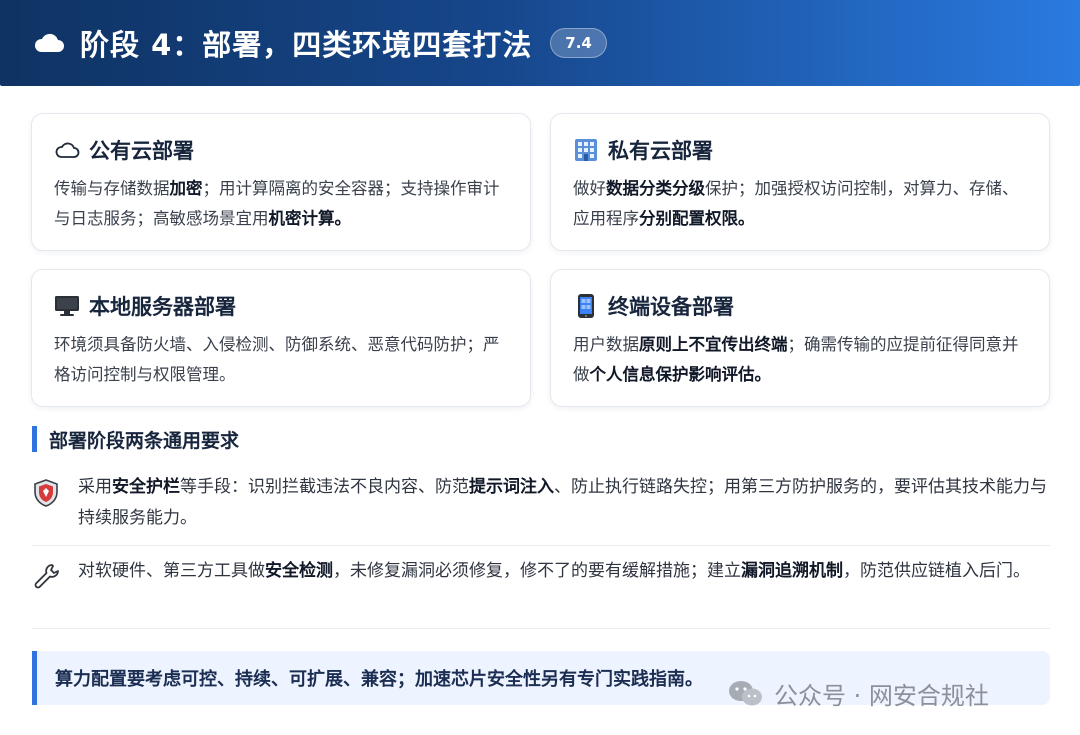  Describe the element at coordinates (671, 307) in the screenshot. I see `card-title: 终端设备部署` at that location.